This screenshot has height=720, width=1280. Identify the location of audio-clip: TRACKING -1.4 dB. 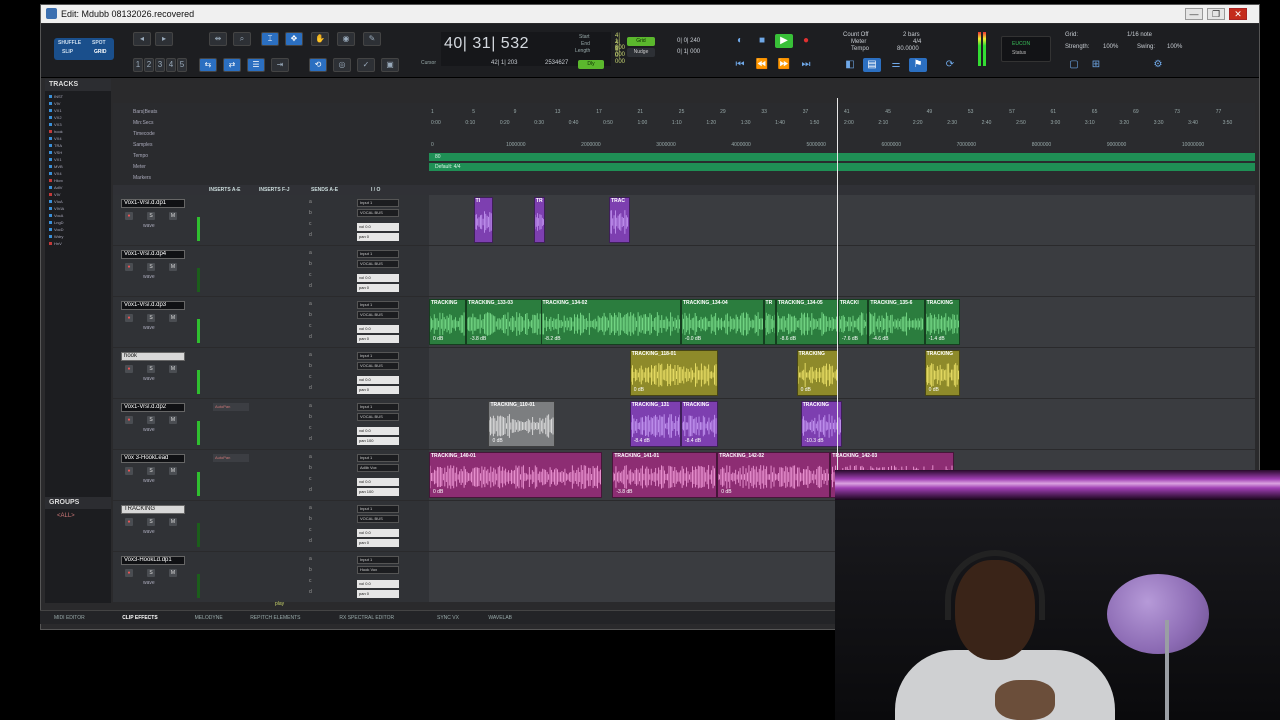
(942, 322).